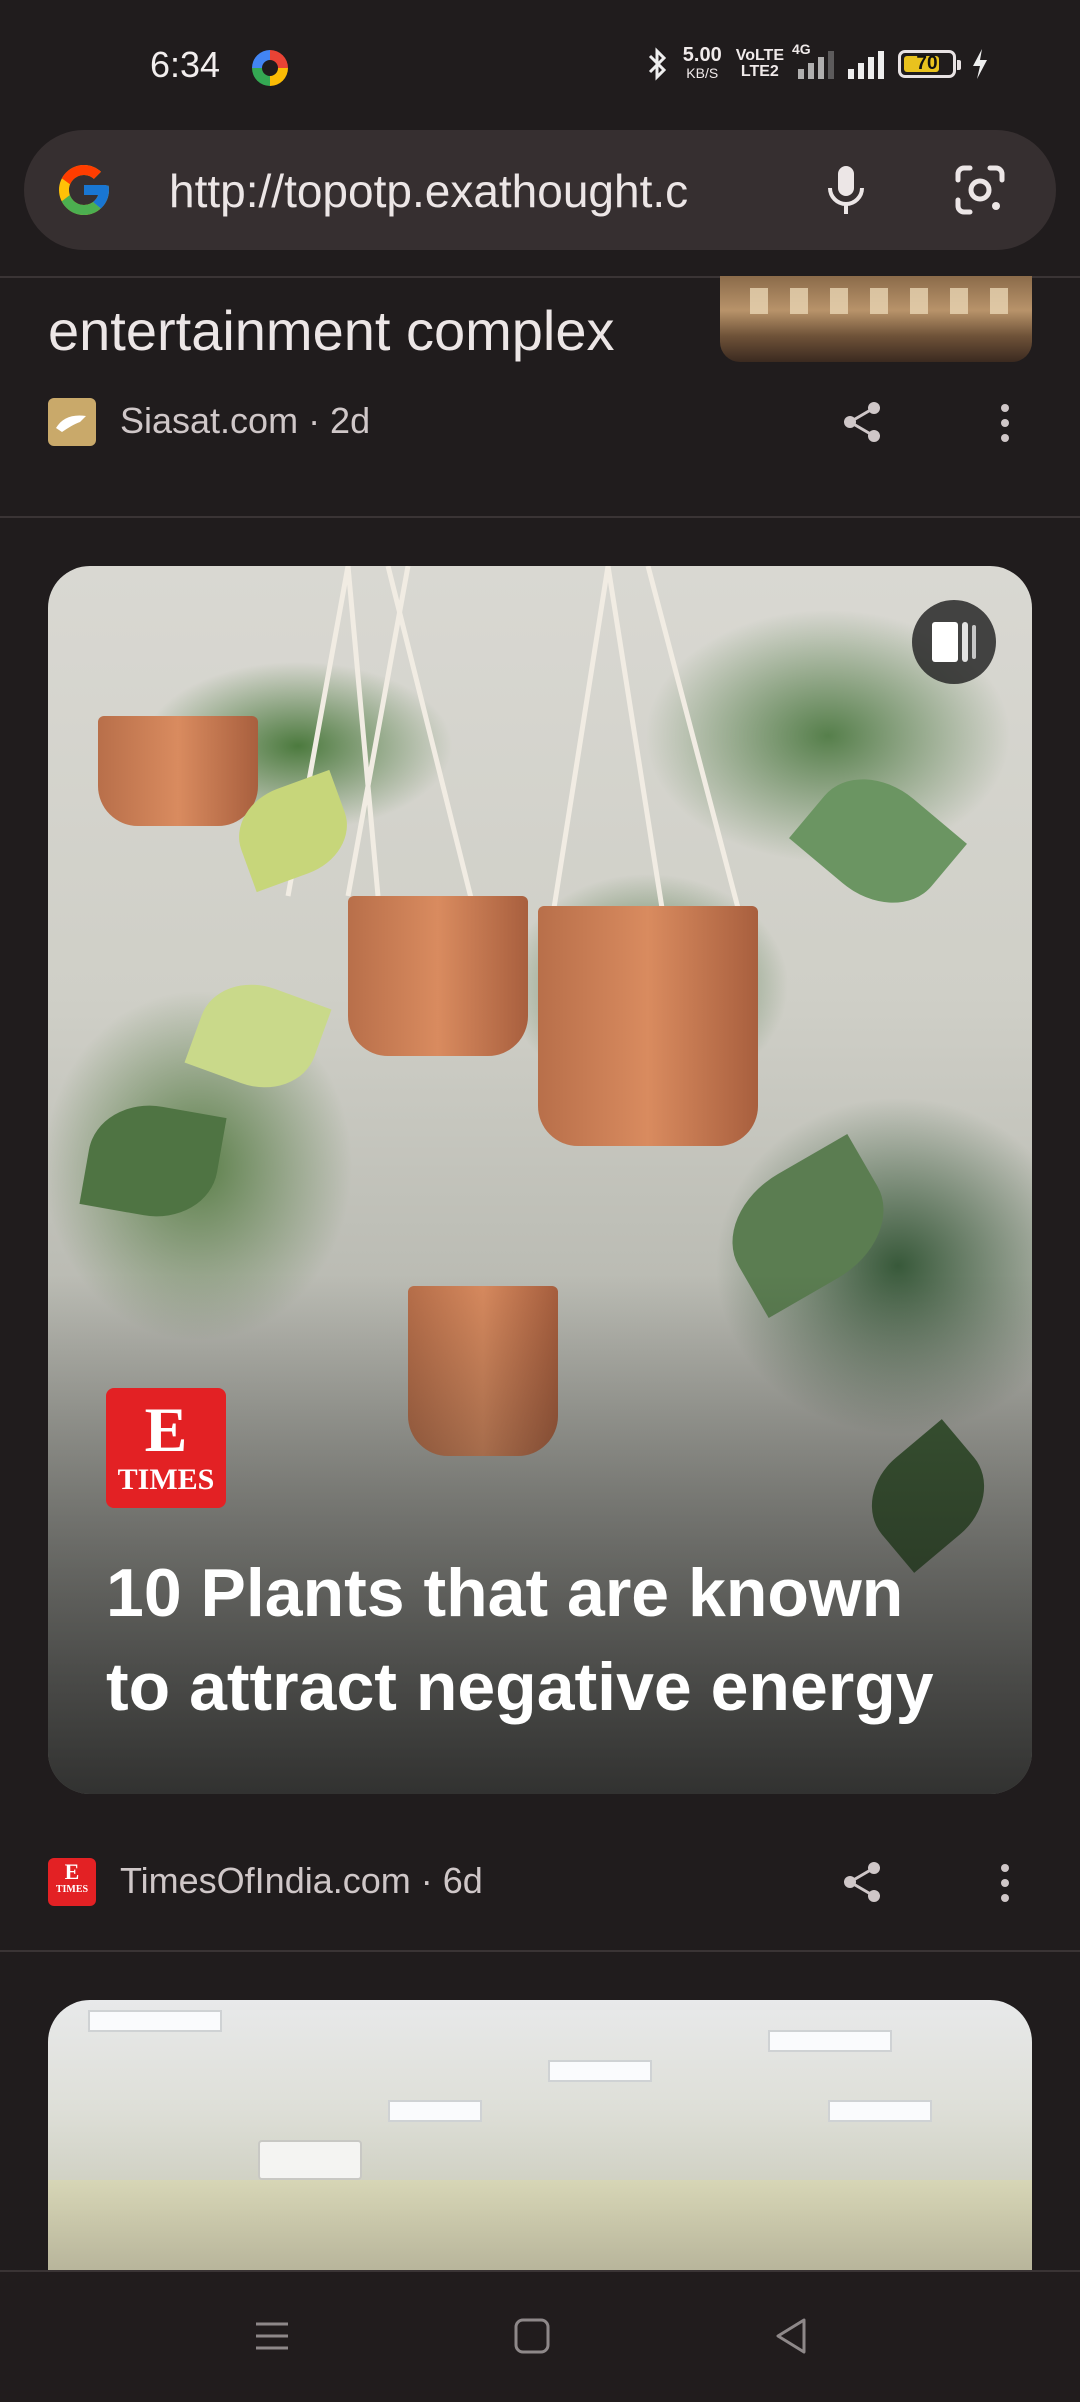 This screenshot has height=2402, width=1080. Describe the element at coordinates (540, 2225) in the screenshot. I see `wall-graphic` at that location.